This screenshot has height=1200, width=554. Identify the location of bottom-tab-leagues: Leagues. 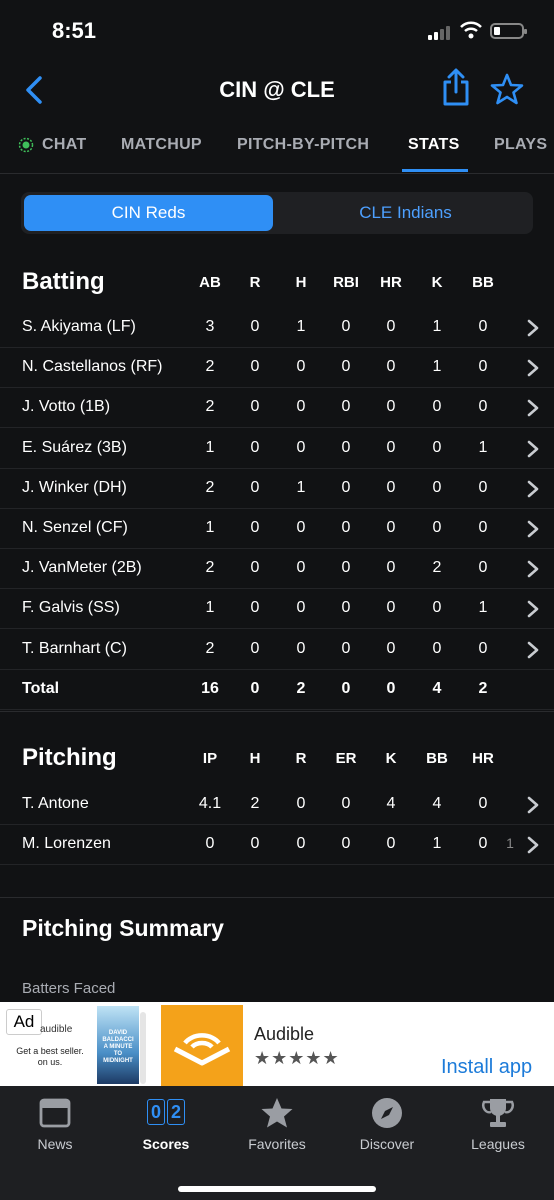
(498, 1124).